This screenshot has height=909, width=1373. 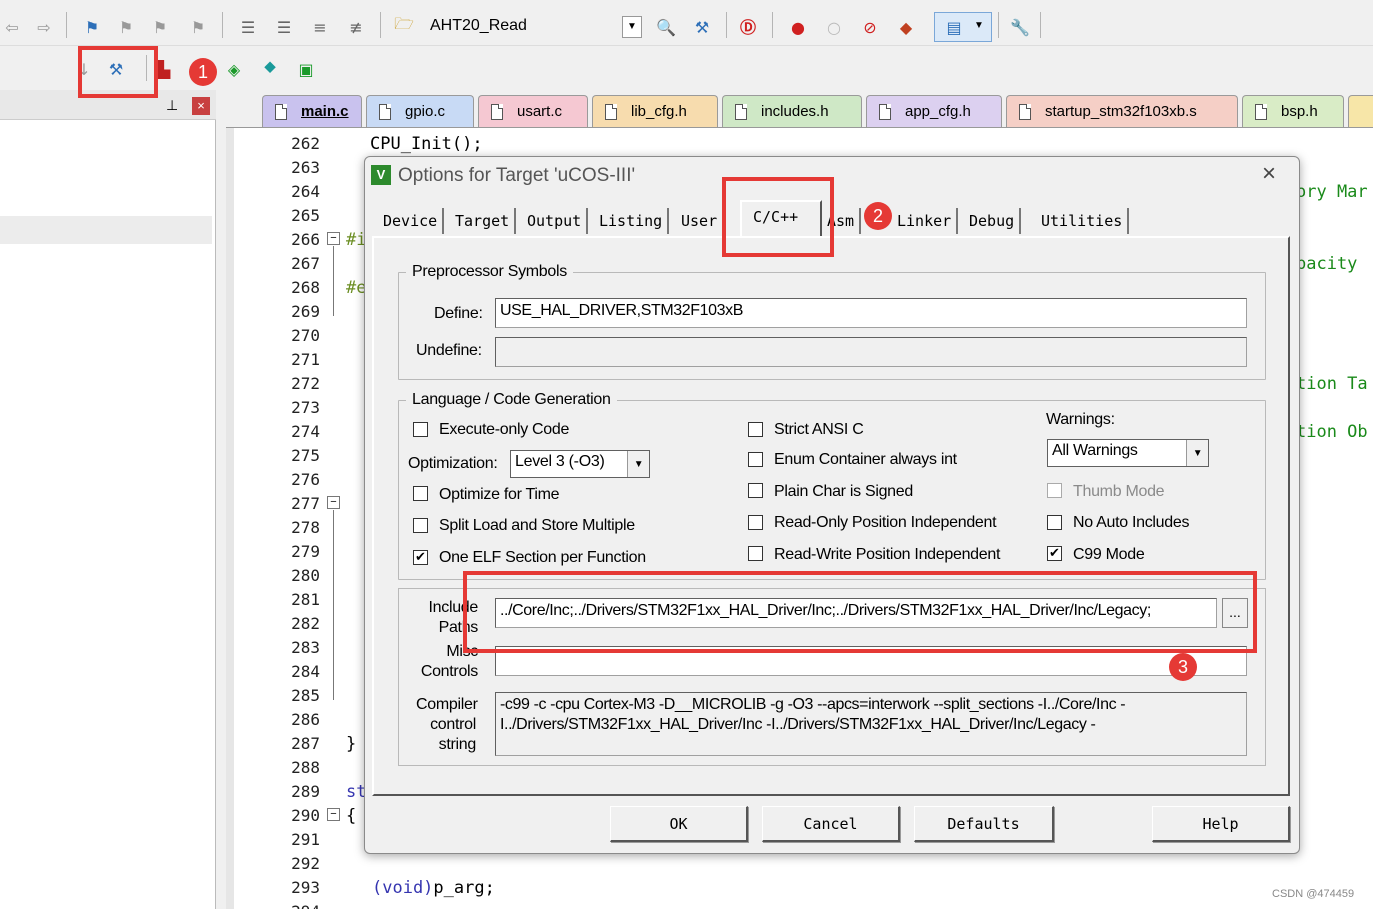 What do you see at coordinates (755, 429) in the screenshot?
I see `strict-ansi-checkbox` at bounding box center [755, 429].